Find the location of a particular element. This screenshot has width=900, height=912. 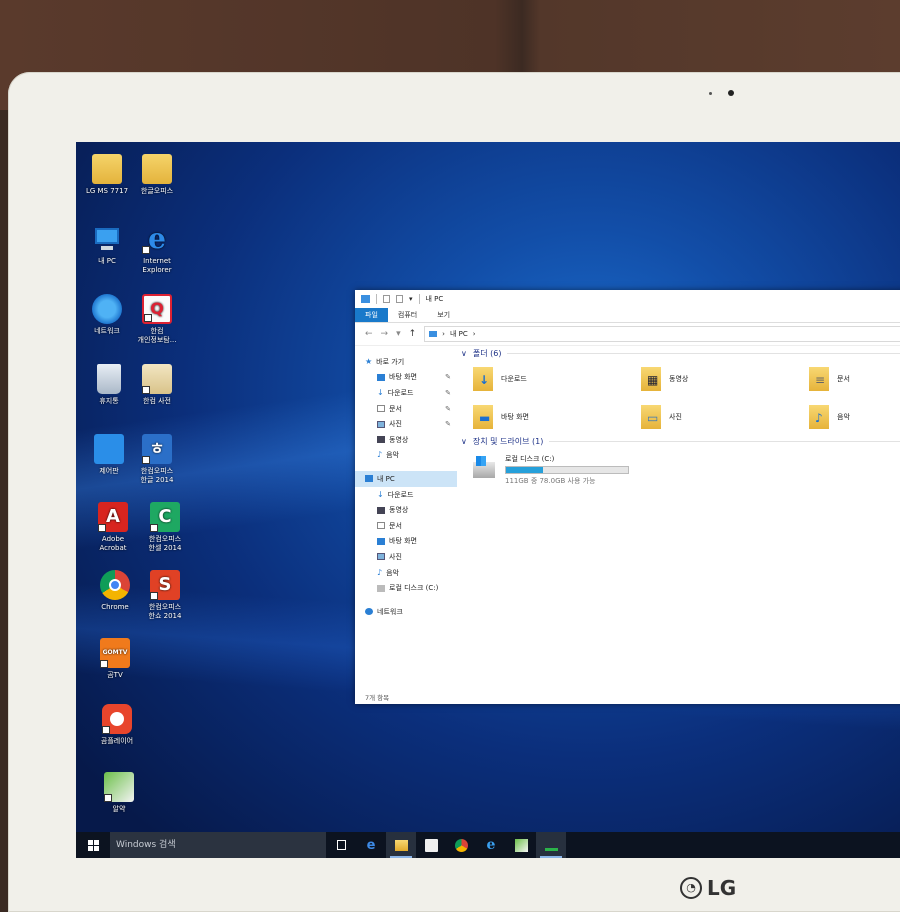

desktop-icon-hancom-cell: C 한컴오피스 한셀 2014 is located at coordinates (165, 527).